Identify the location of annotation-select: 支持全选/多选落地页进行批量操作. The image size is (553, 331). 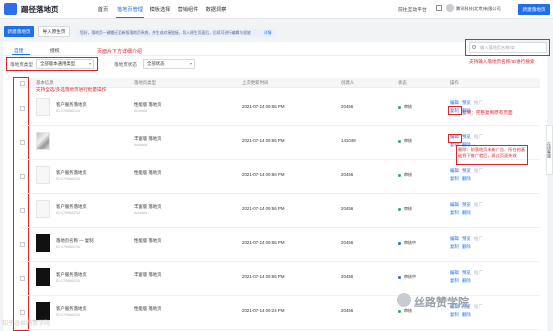
(71, 89).